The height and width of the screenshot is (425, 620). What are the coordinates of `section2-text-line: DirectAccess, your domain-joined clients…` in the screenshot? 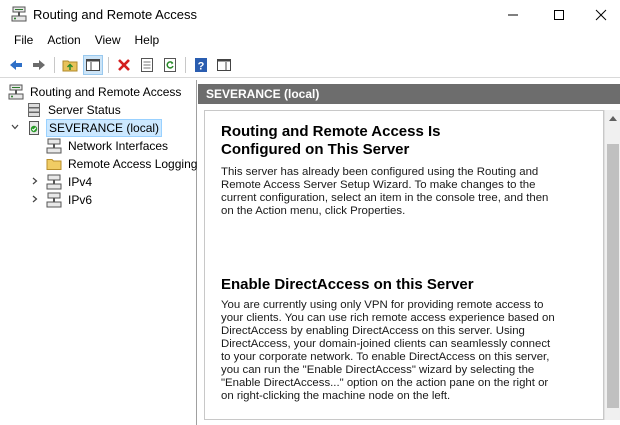 It's located at (386, 344).